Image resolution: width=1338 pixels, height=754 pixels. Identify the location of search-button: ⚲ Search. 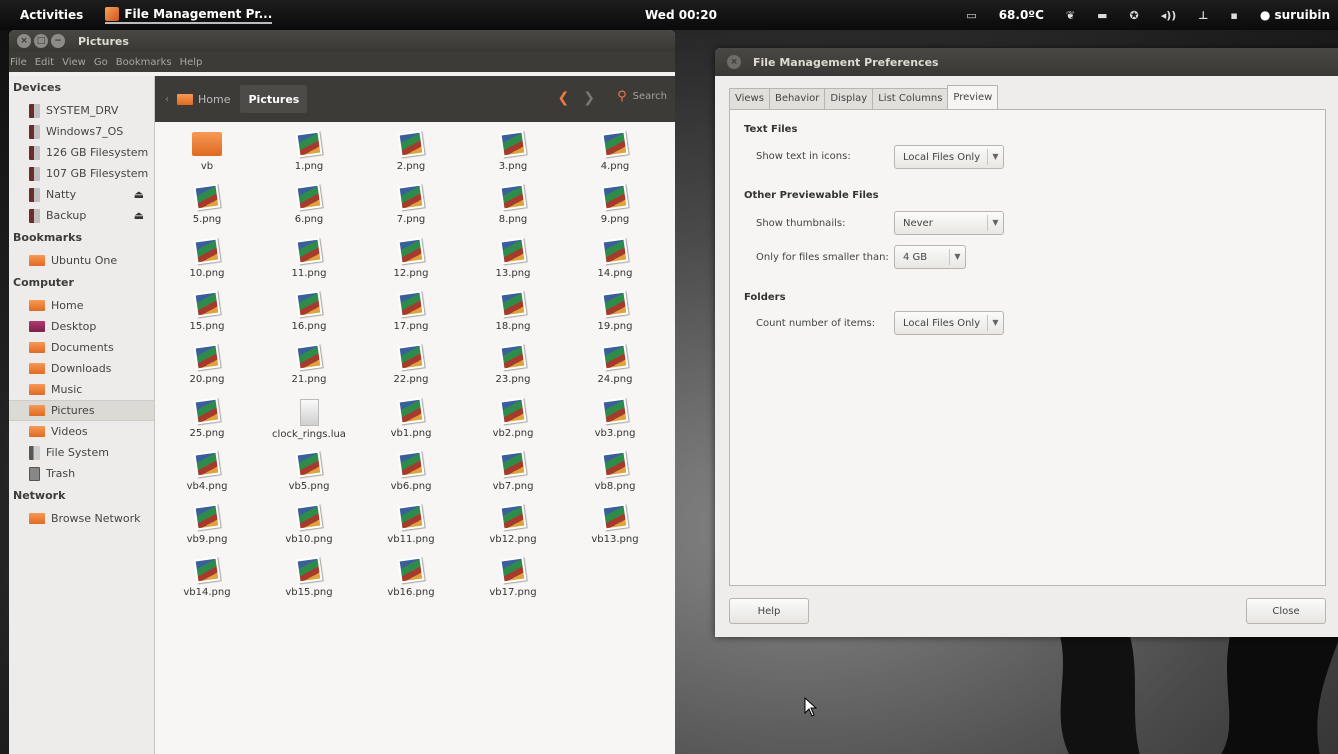
(642, 96).